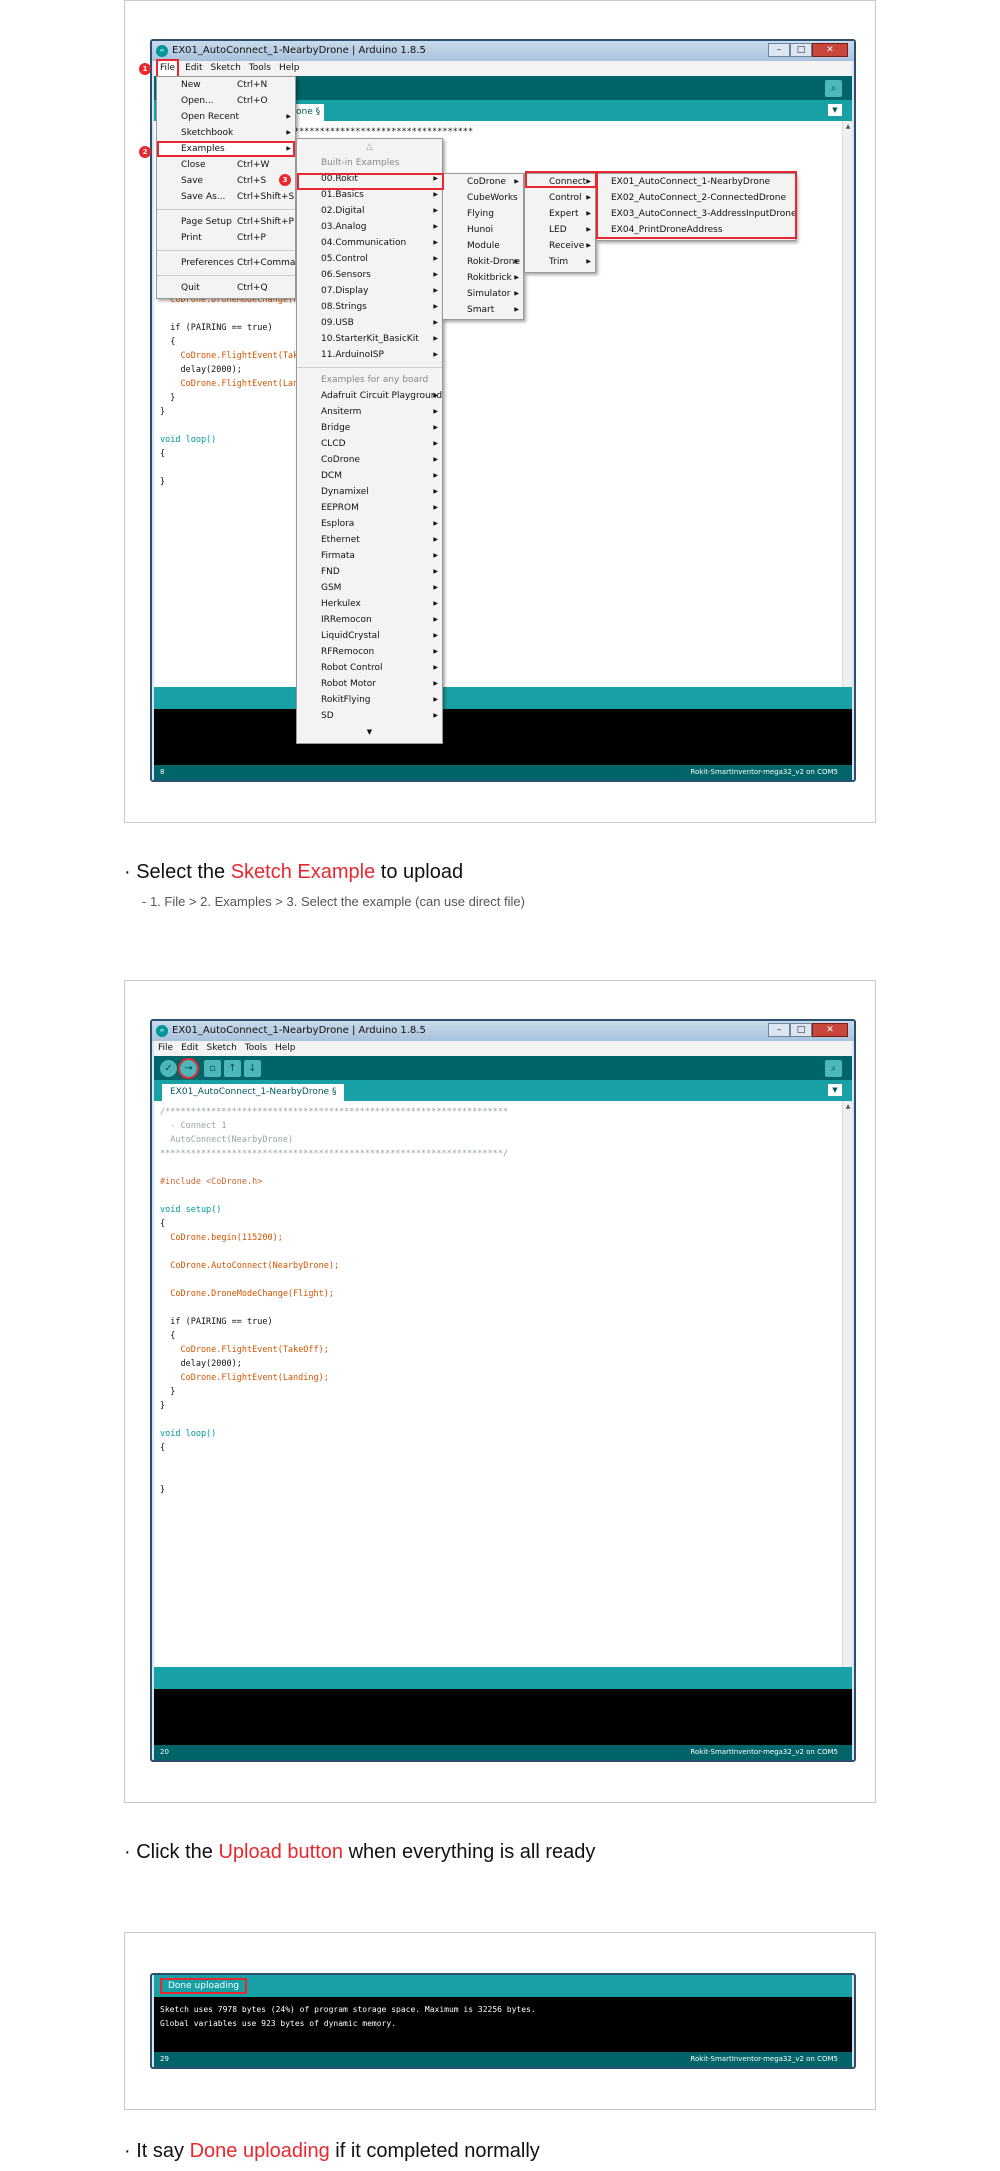 This screenshot has width=1000, height=2171. What do you see at coordinates (483, 198) in the screenshot?
I see `rokit-submenu-item: CubeWorks` at bounding box center [483, 198].